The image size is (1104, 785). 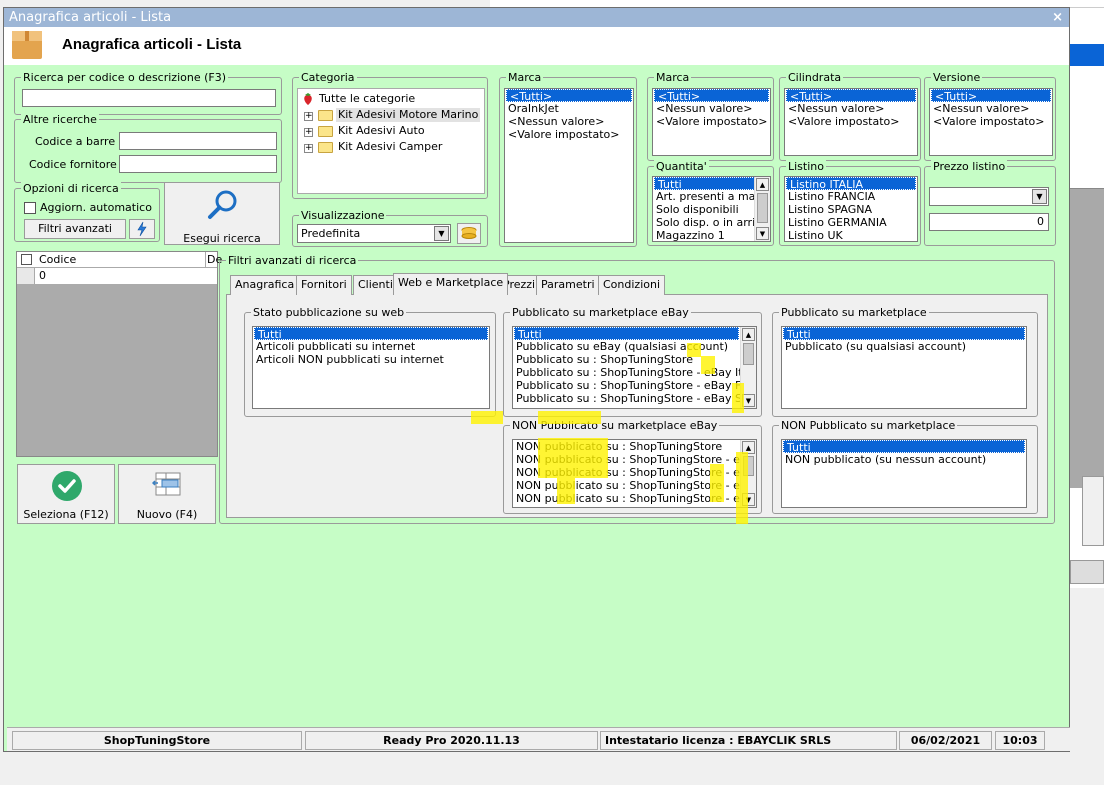 What do you see at coordinates (167, 494) in the screenshot?
I see `new-button: Nuovo (F4)` at bounding box center [167, 494].